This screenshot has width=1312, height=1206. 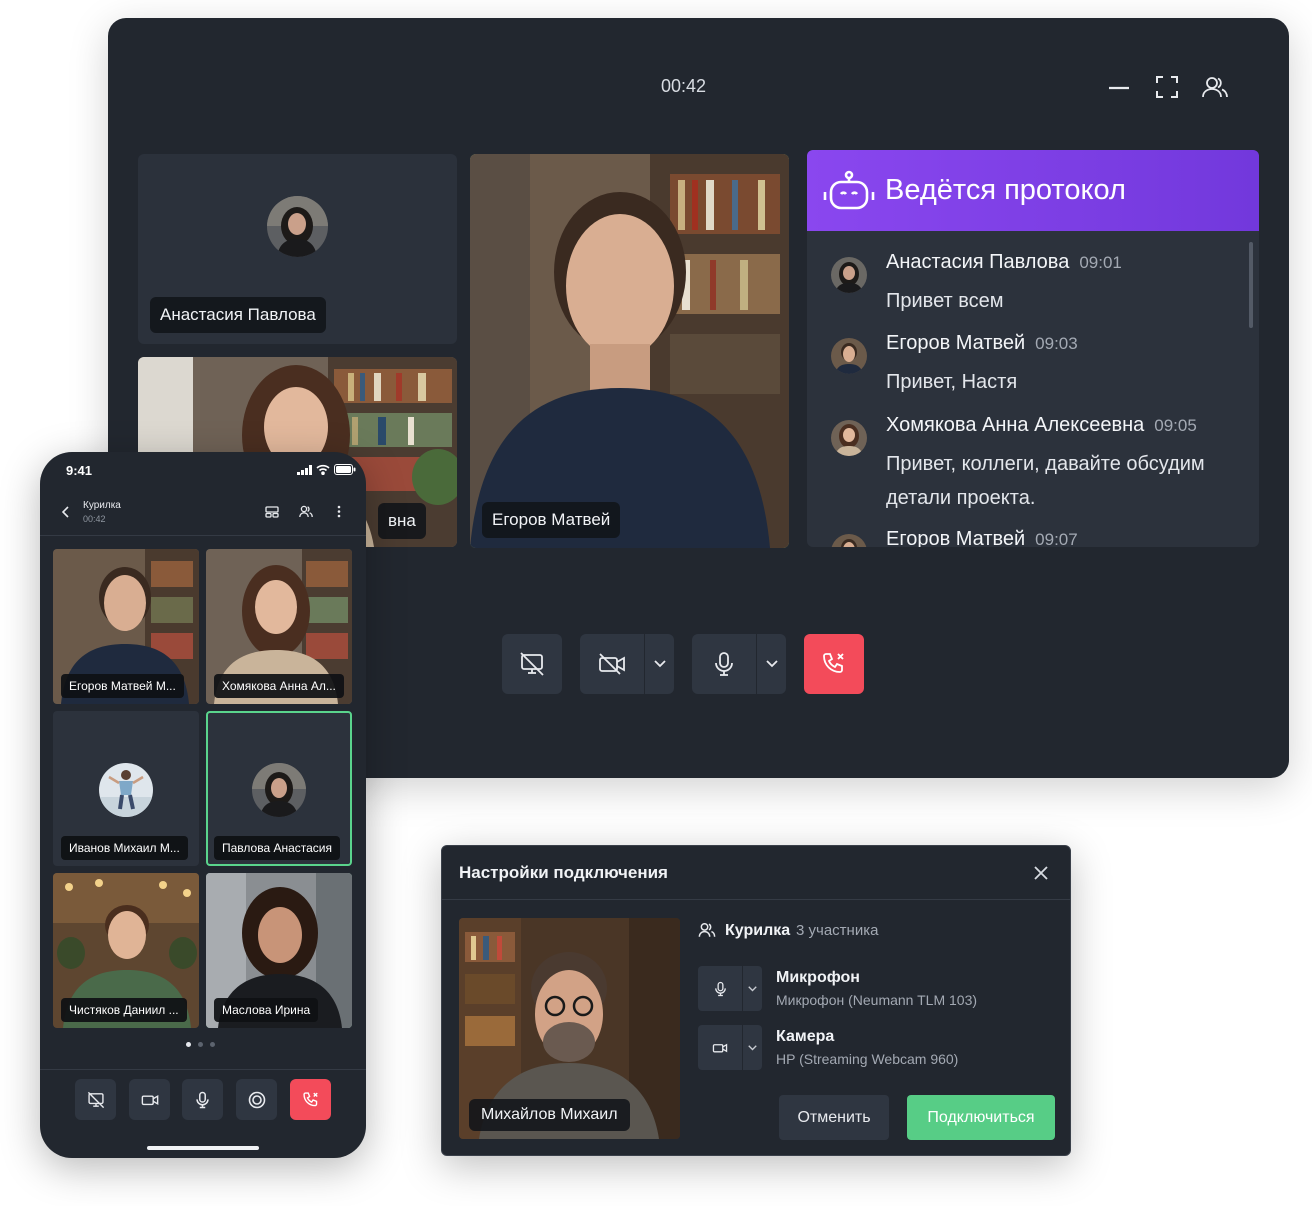 I want to click on camera-options-button, so click(x=659, y=664).